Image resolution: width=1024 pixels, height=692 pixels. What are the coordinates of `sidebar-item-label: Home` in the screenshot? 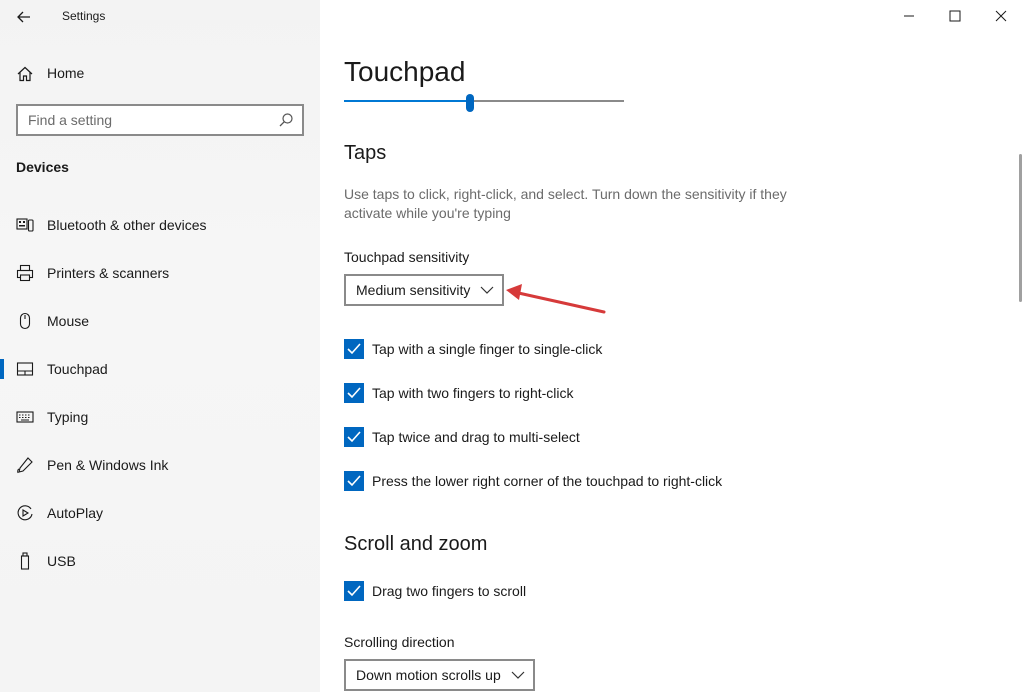 It's located at (66, 73).